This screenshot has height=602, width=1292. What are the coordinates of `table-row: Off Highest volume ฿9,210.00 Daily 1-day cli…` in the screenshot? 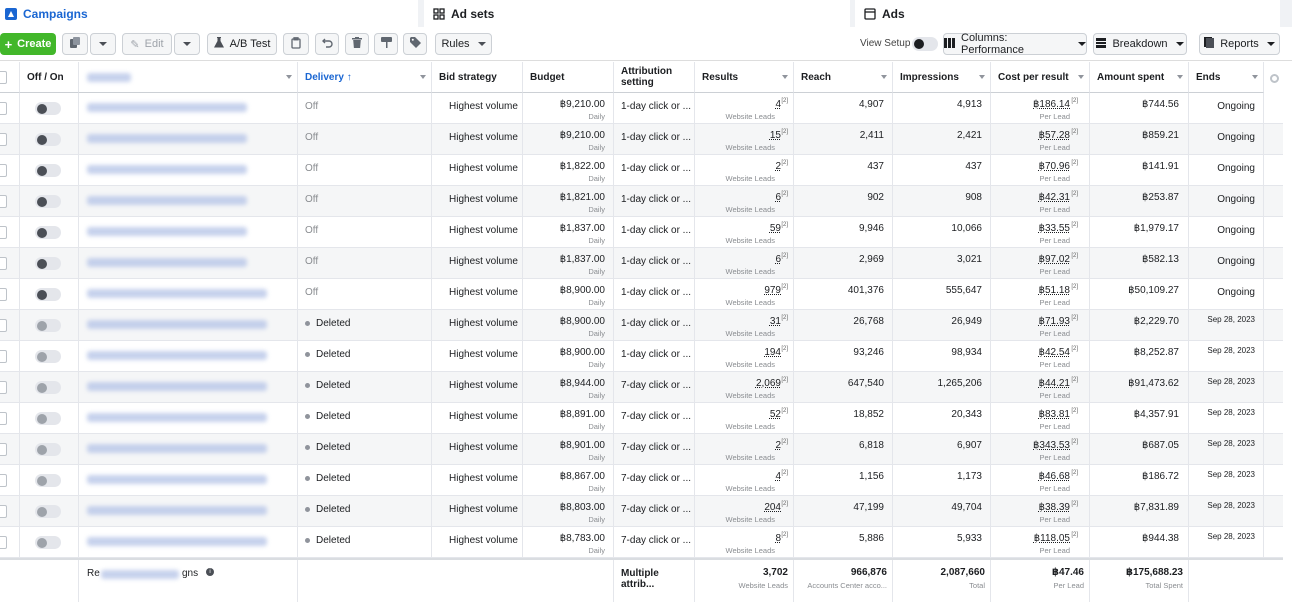 It's located at (641, 108).